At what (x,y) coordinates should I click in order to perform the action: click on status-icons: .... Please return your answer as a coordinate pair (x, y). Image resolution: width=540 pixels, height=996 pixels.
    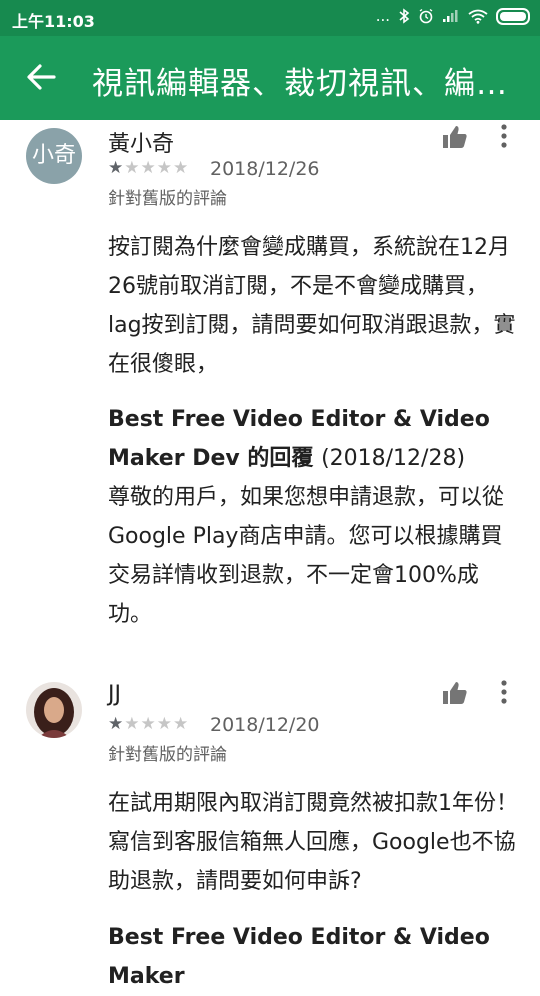
    Looking at the image, I should click on (453, 16).